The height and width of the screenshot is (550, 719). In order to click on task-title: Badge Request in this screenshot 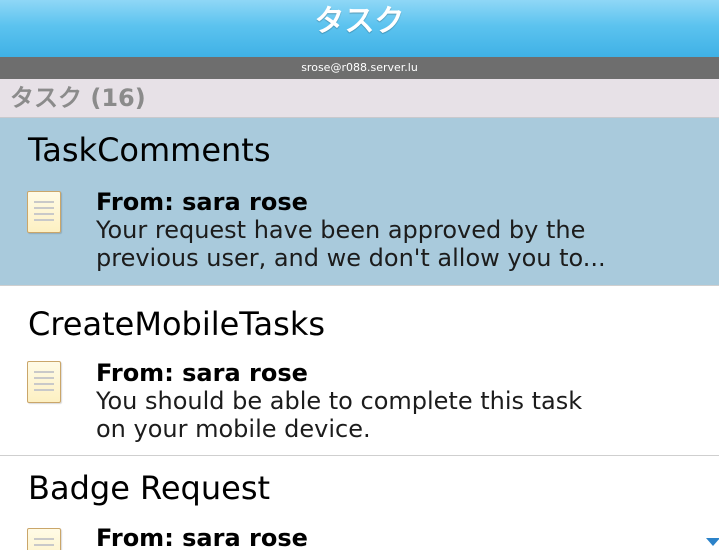, I will do `click(149, 488)`.